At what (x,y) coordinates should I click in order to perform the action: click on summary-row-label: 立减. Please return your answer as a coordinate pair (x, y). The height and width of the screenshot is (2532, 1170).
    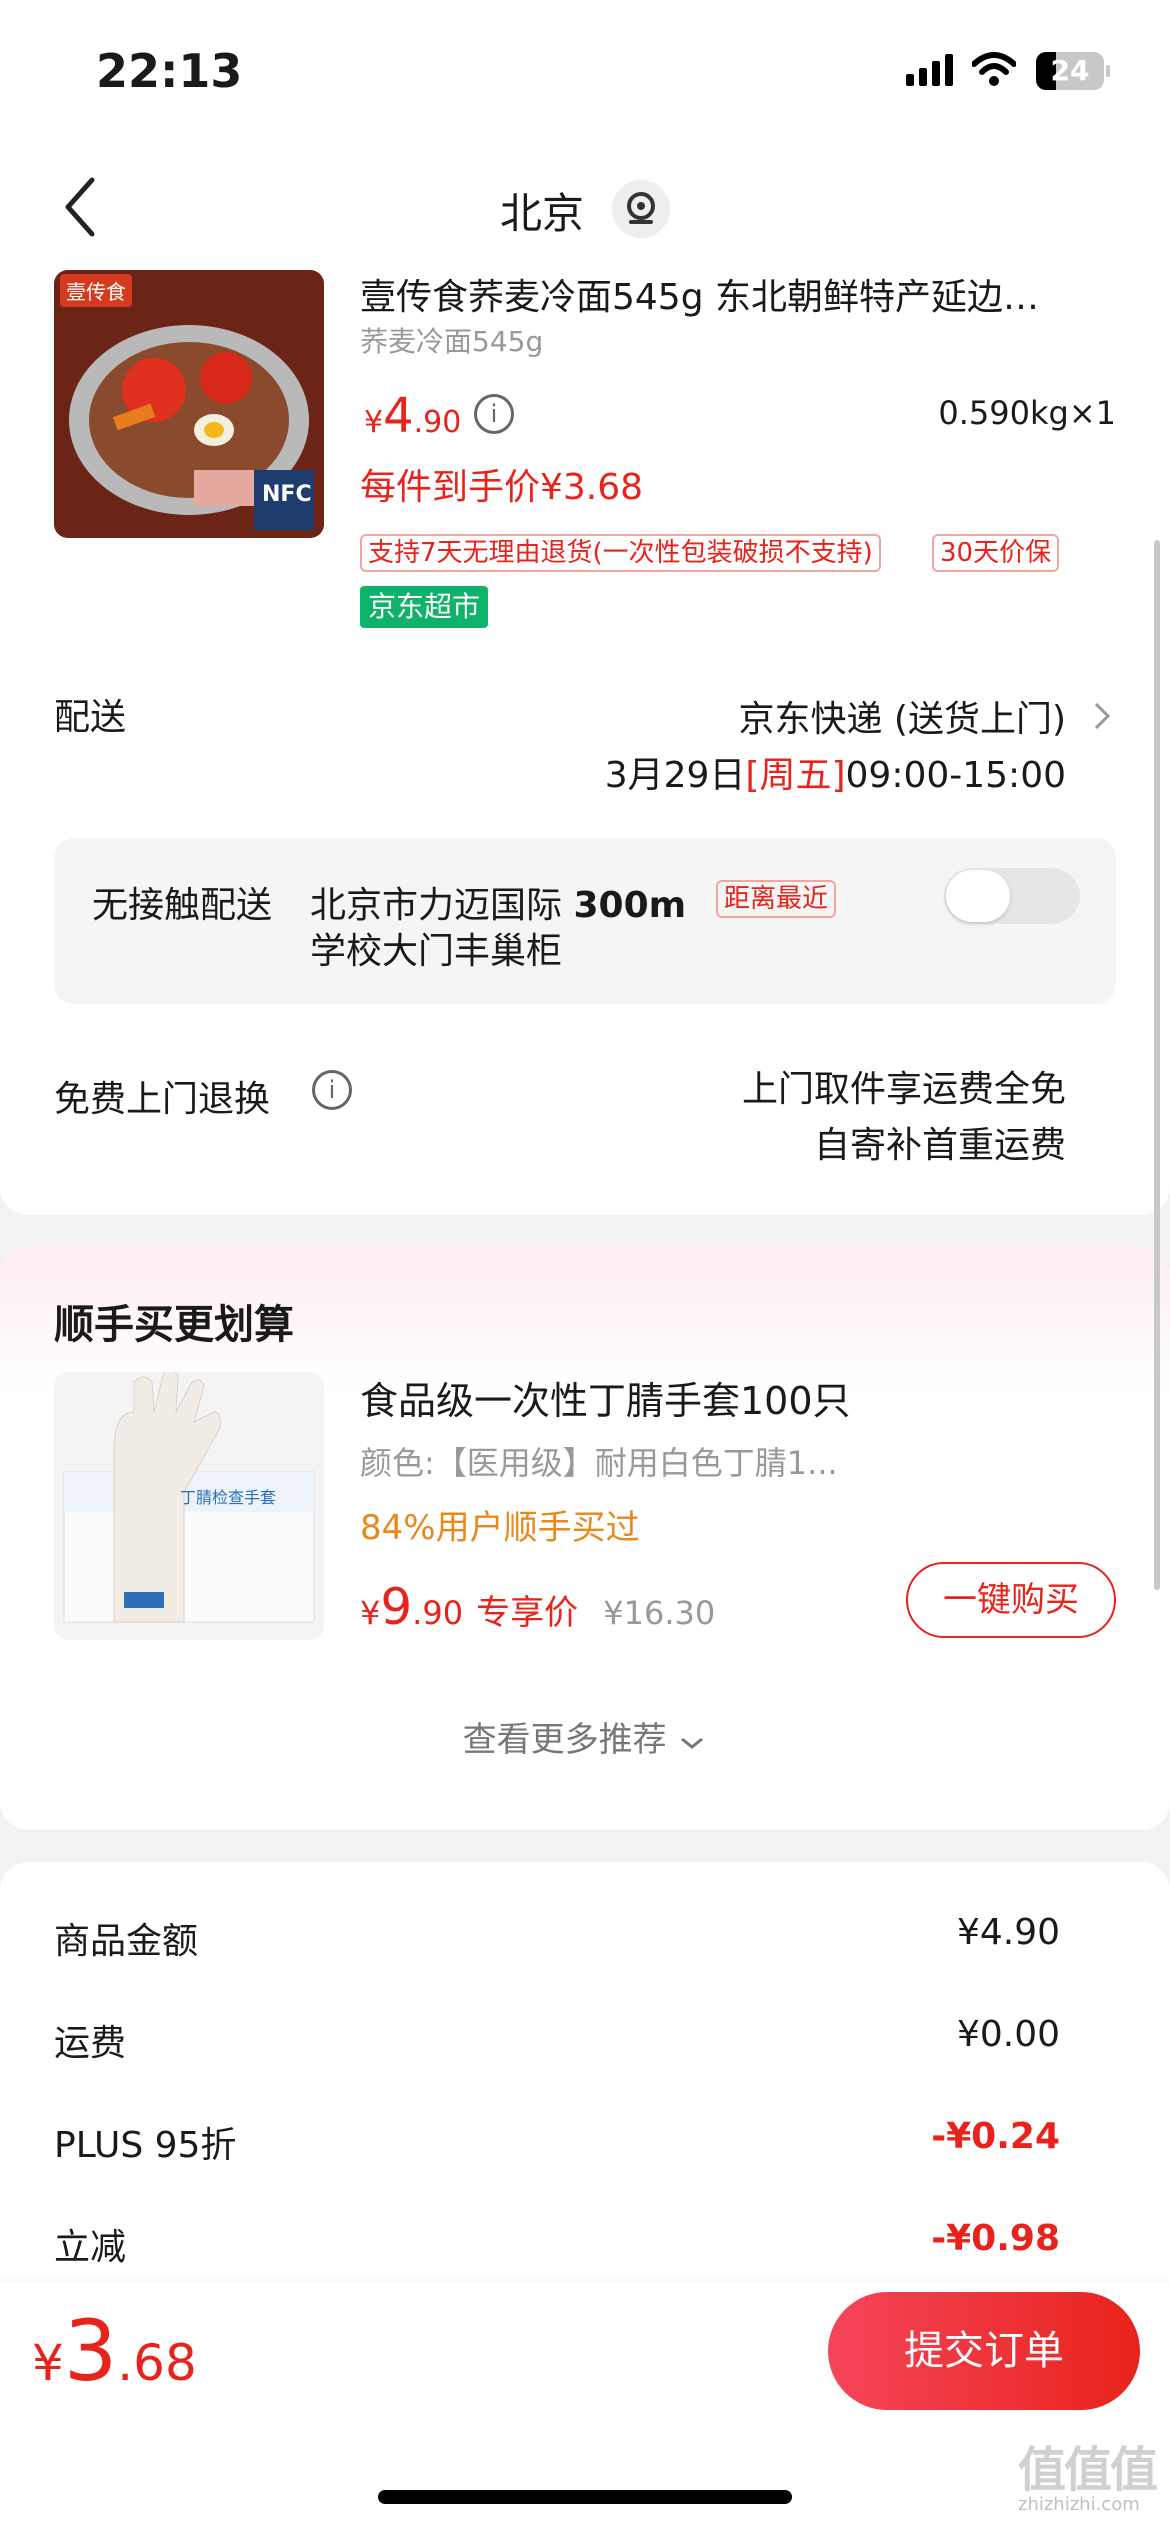
    Looking at the image, I should click on (90, 2247).